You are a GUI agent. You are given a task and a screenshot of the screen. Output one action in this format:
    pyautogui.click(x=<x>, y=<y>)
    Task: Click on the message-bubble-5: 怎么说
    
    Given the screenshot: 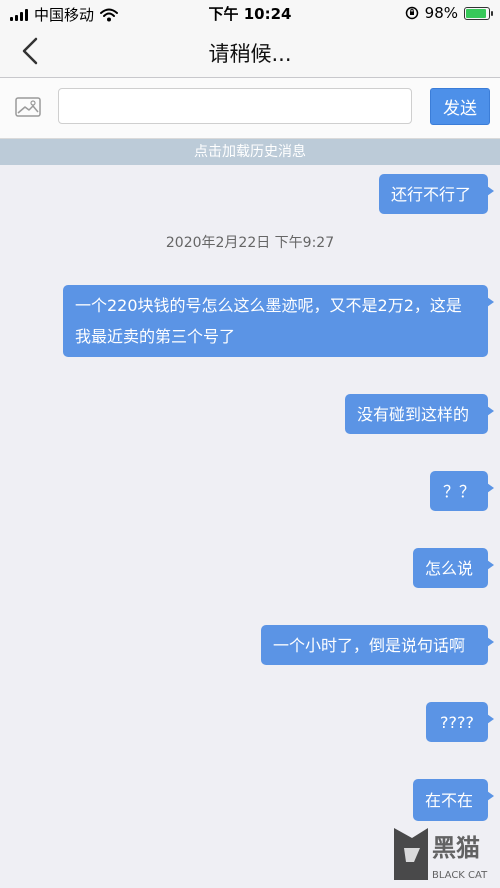 What is the action you would take?
    pyautogui.click(x=453, y=568)
    